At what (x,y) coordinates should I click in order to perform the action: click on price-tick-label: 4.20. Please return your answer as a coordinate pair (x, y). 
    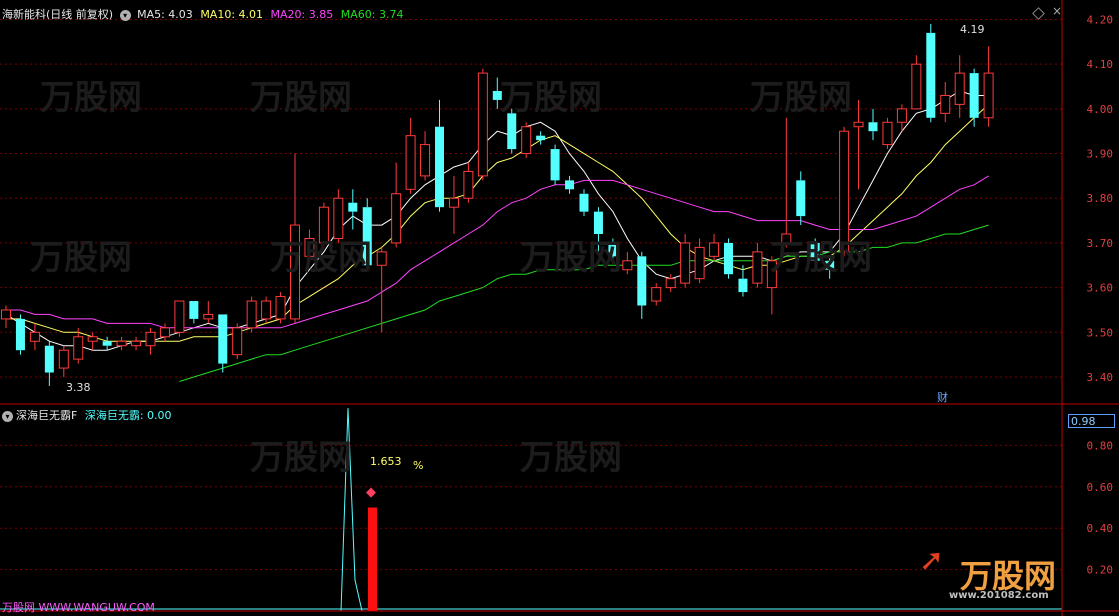
    Looking at the image, I should click on (1100, 19).